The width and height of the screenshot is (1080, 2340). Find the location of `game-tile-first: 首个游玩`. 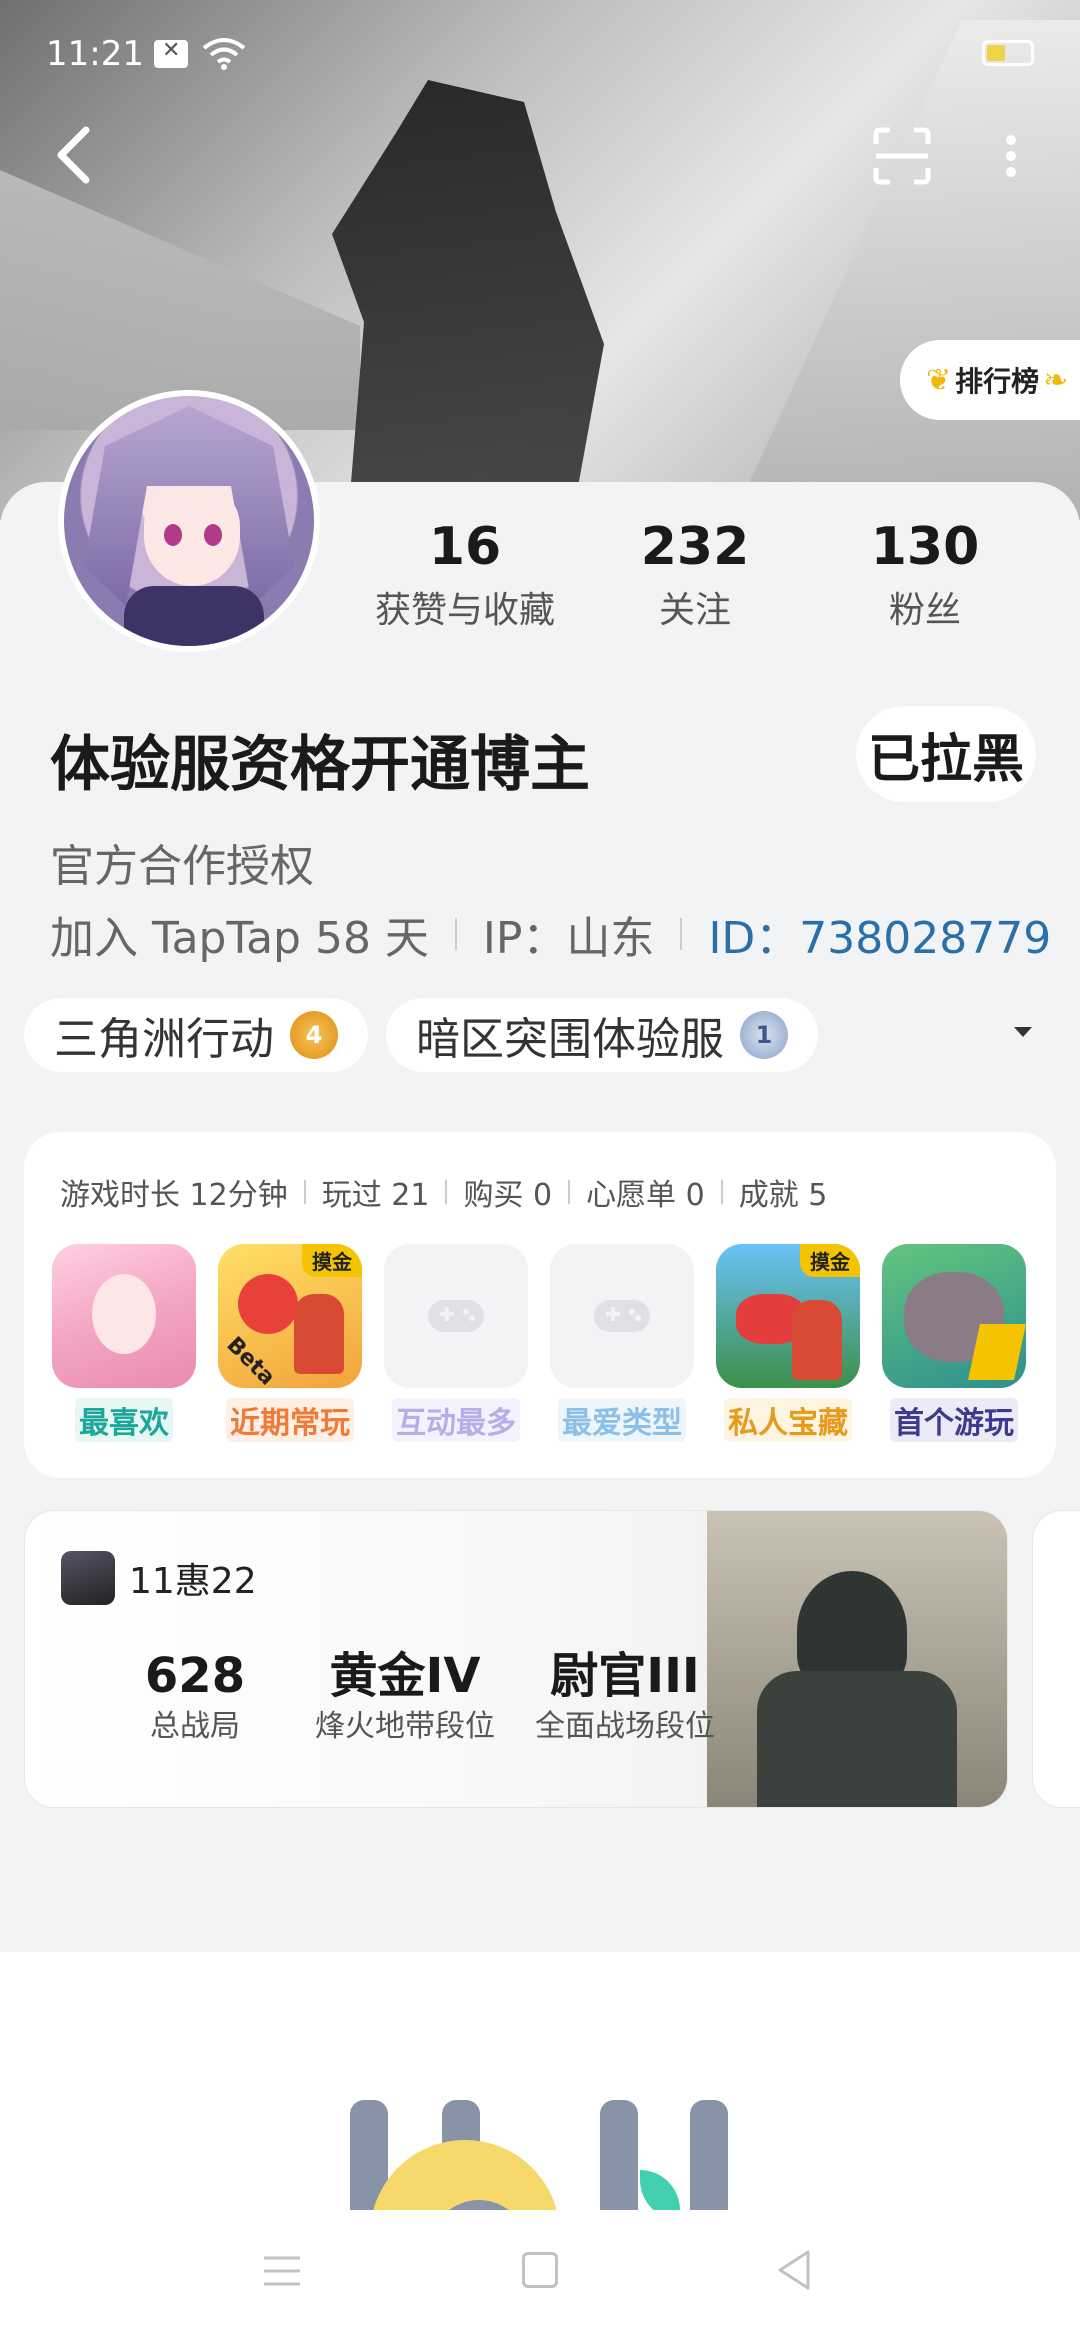

game-tile-first: 首个游玩 is located at coordinates (954, 1343).